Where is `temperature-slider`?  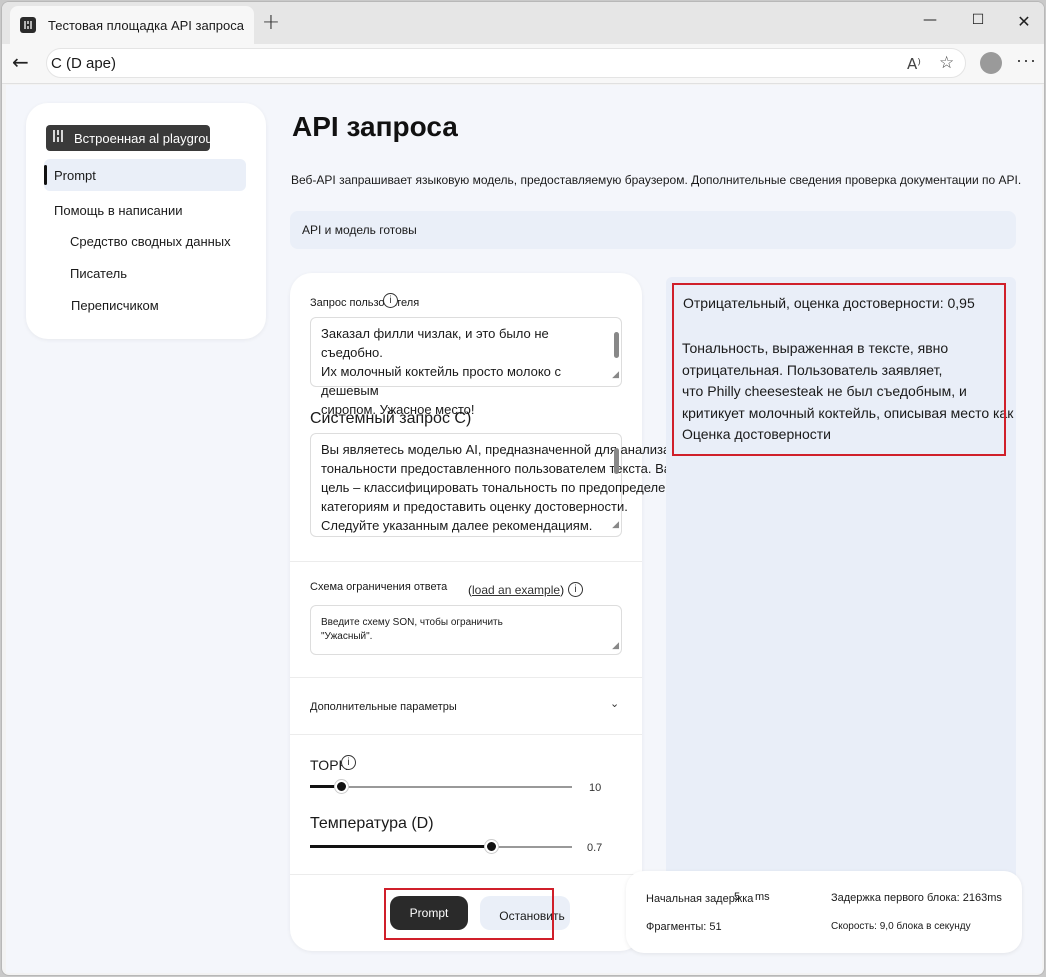
temperature-slider is located at coordinates (441, 846).